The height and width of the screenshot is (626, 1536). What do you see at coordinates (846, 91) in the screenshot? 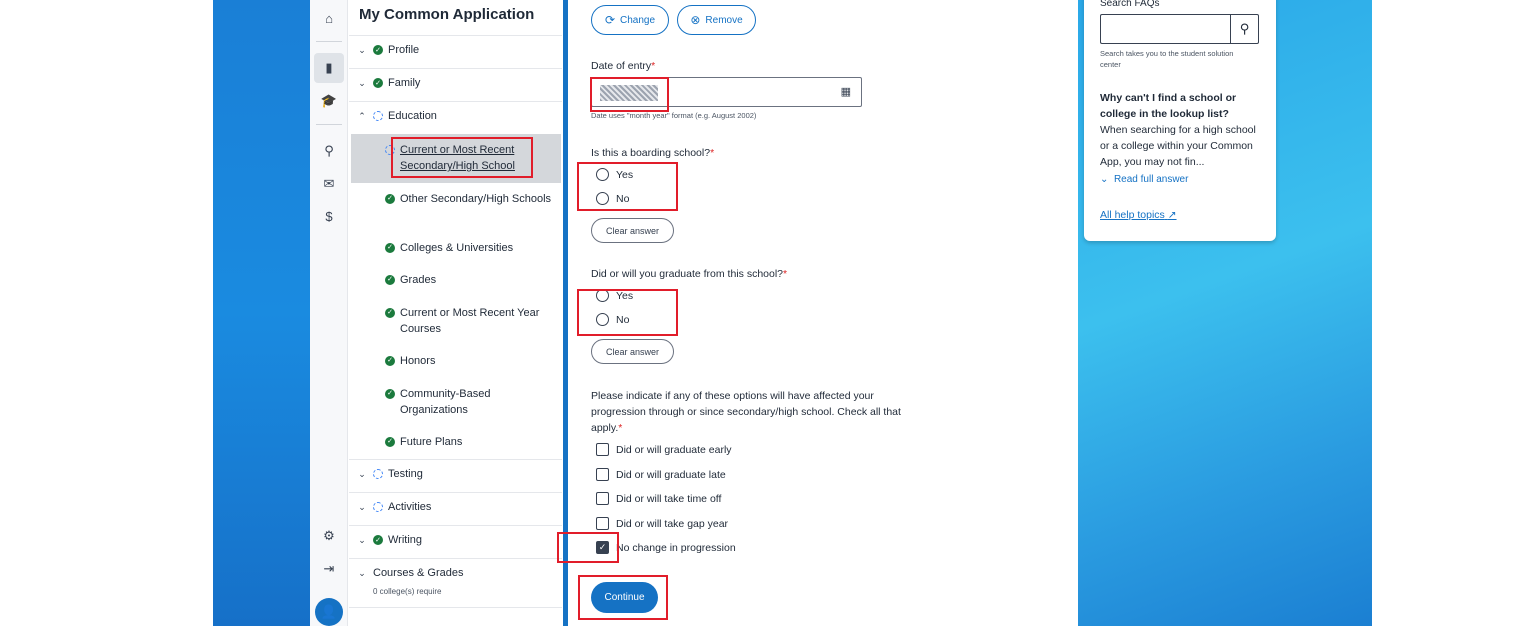
I see `calendar-icon: ▦` at bounding box center [846, 91].